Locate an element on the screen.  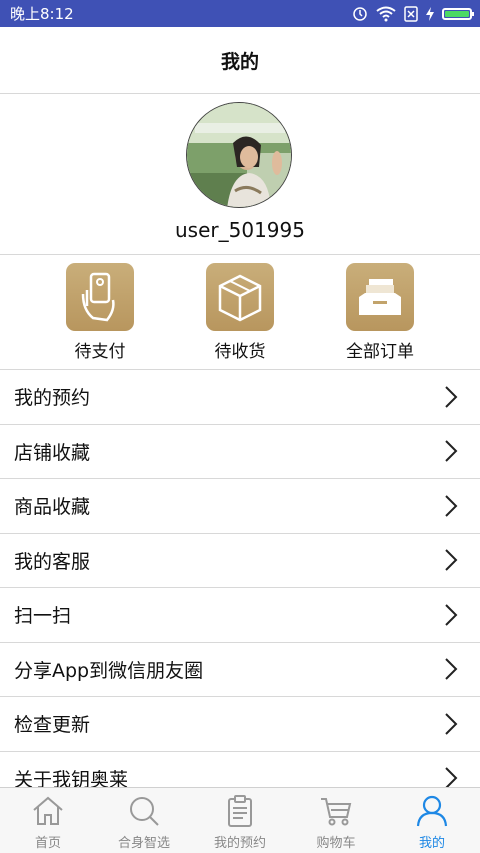
bottom-tab-bar: 首页 合身智选 我的预约 购物车 我的 is located at coordinates (240, 820).